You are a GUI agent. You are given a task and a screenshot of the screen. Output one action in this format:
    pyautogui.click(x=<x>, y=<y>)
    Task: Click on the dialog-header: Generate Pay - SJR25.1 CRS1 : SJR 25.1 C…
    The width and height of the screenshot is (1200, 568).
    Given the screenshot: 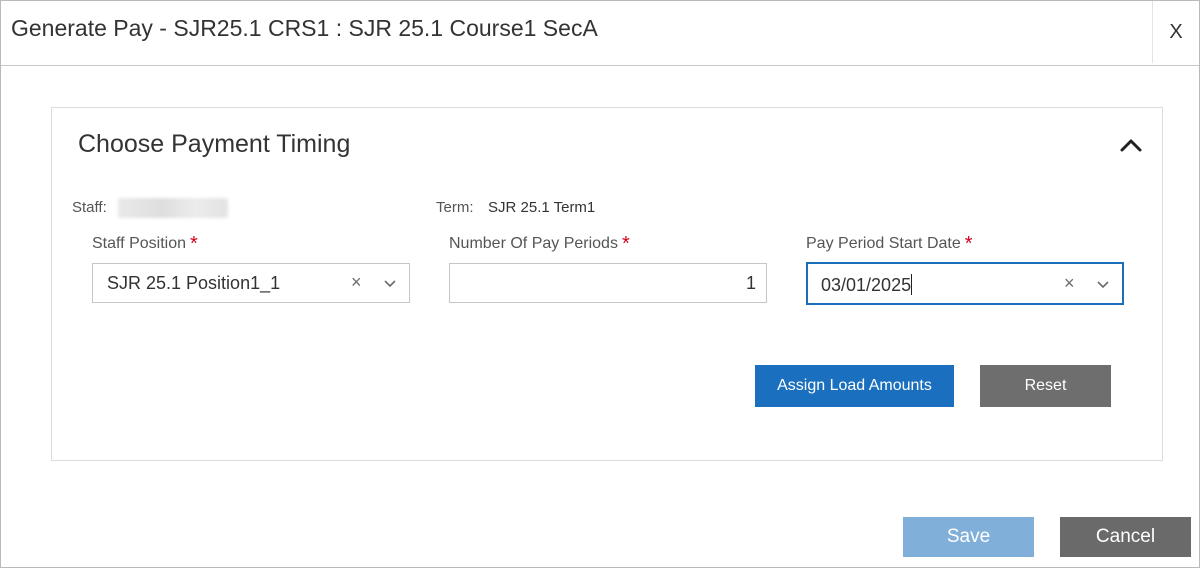 What is the action you would take?
    pyautogui.click(x=600, y=33)
    